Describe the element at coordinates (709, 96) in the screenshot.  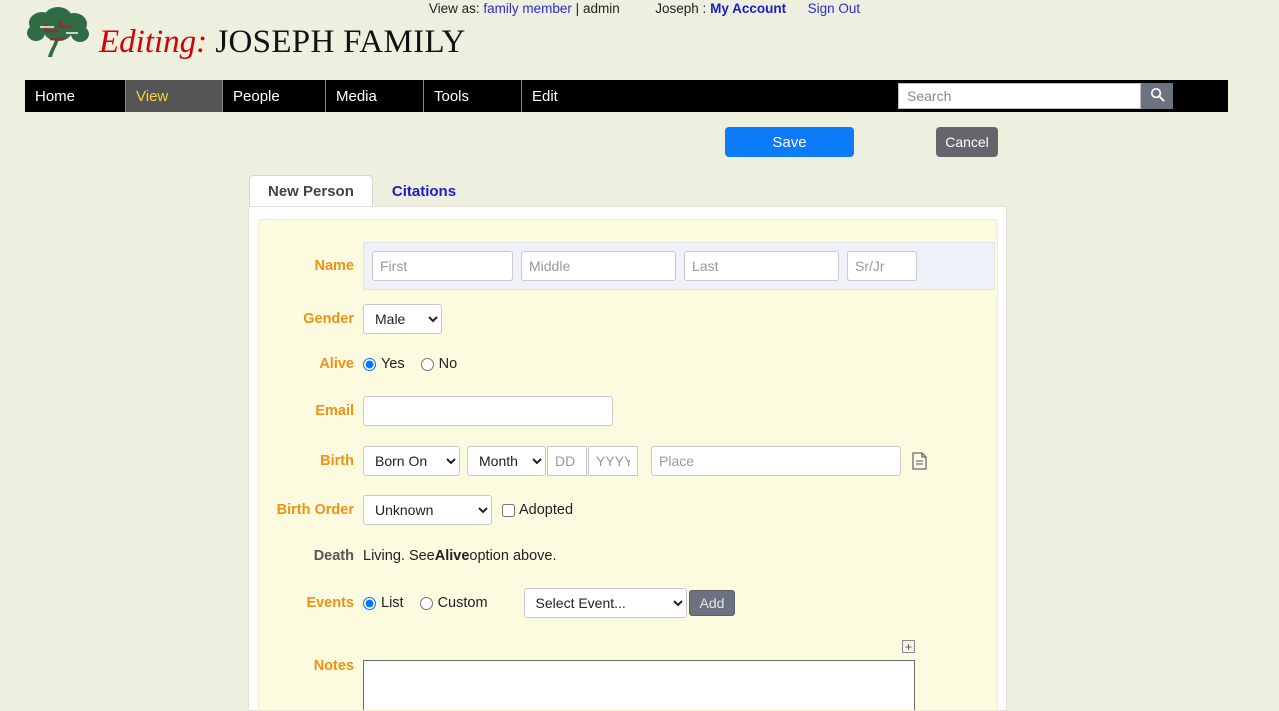
I see `nav-item-edit: Edit` at that location.